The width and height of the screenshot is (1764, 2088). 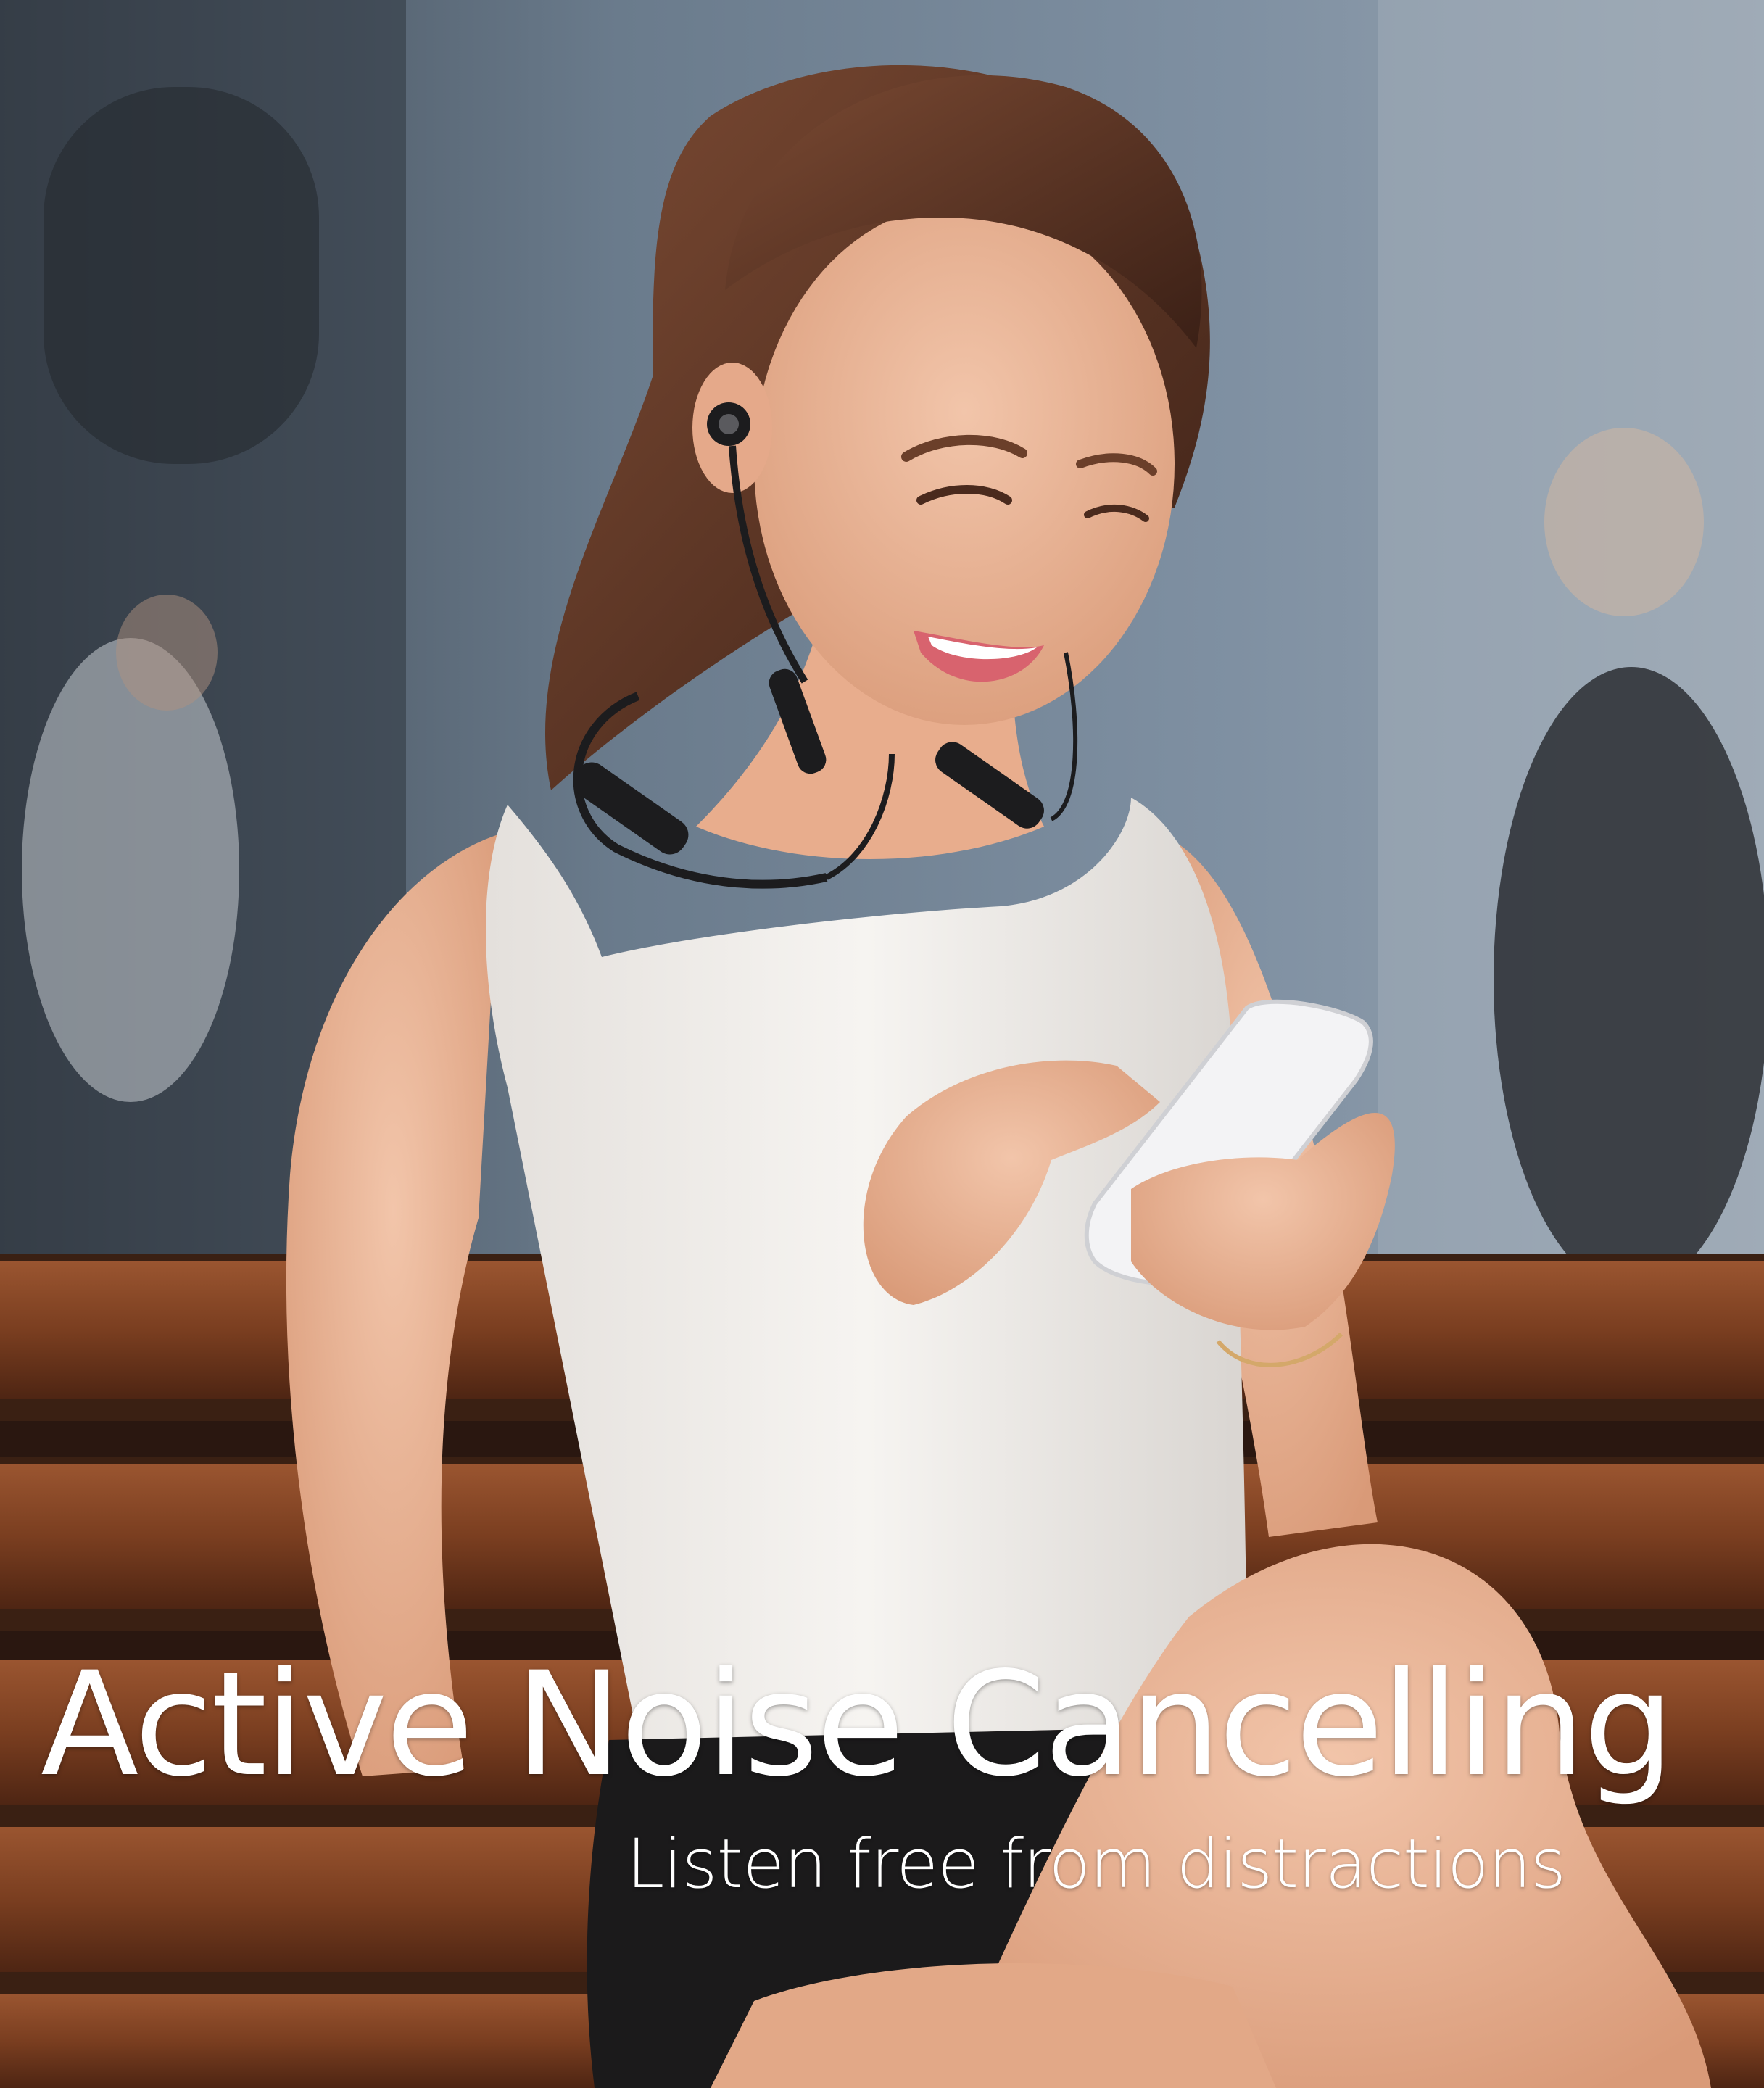 I want to click on headline: Active Noise Cancelling, so click(x=858, y=1724).